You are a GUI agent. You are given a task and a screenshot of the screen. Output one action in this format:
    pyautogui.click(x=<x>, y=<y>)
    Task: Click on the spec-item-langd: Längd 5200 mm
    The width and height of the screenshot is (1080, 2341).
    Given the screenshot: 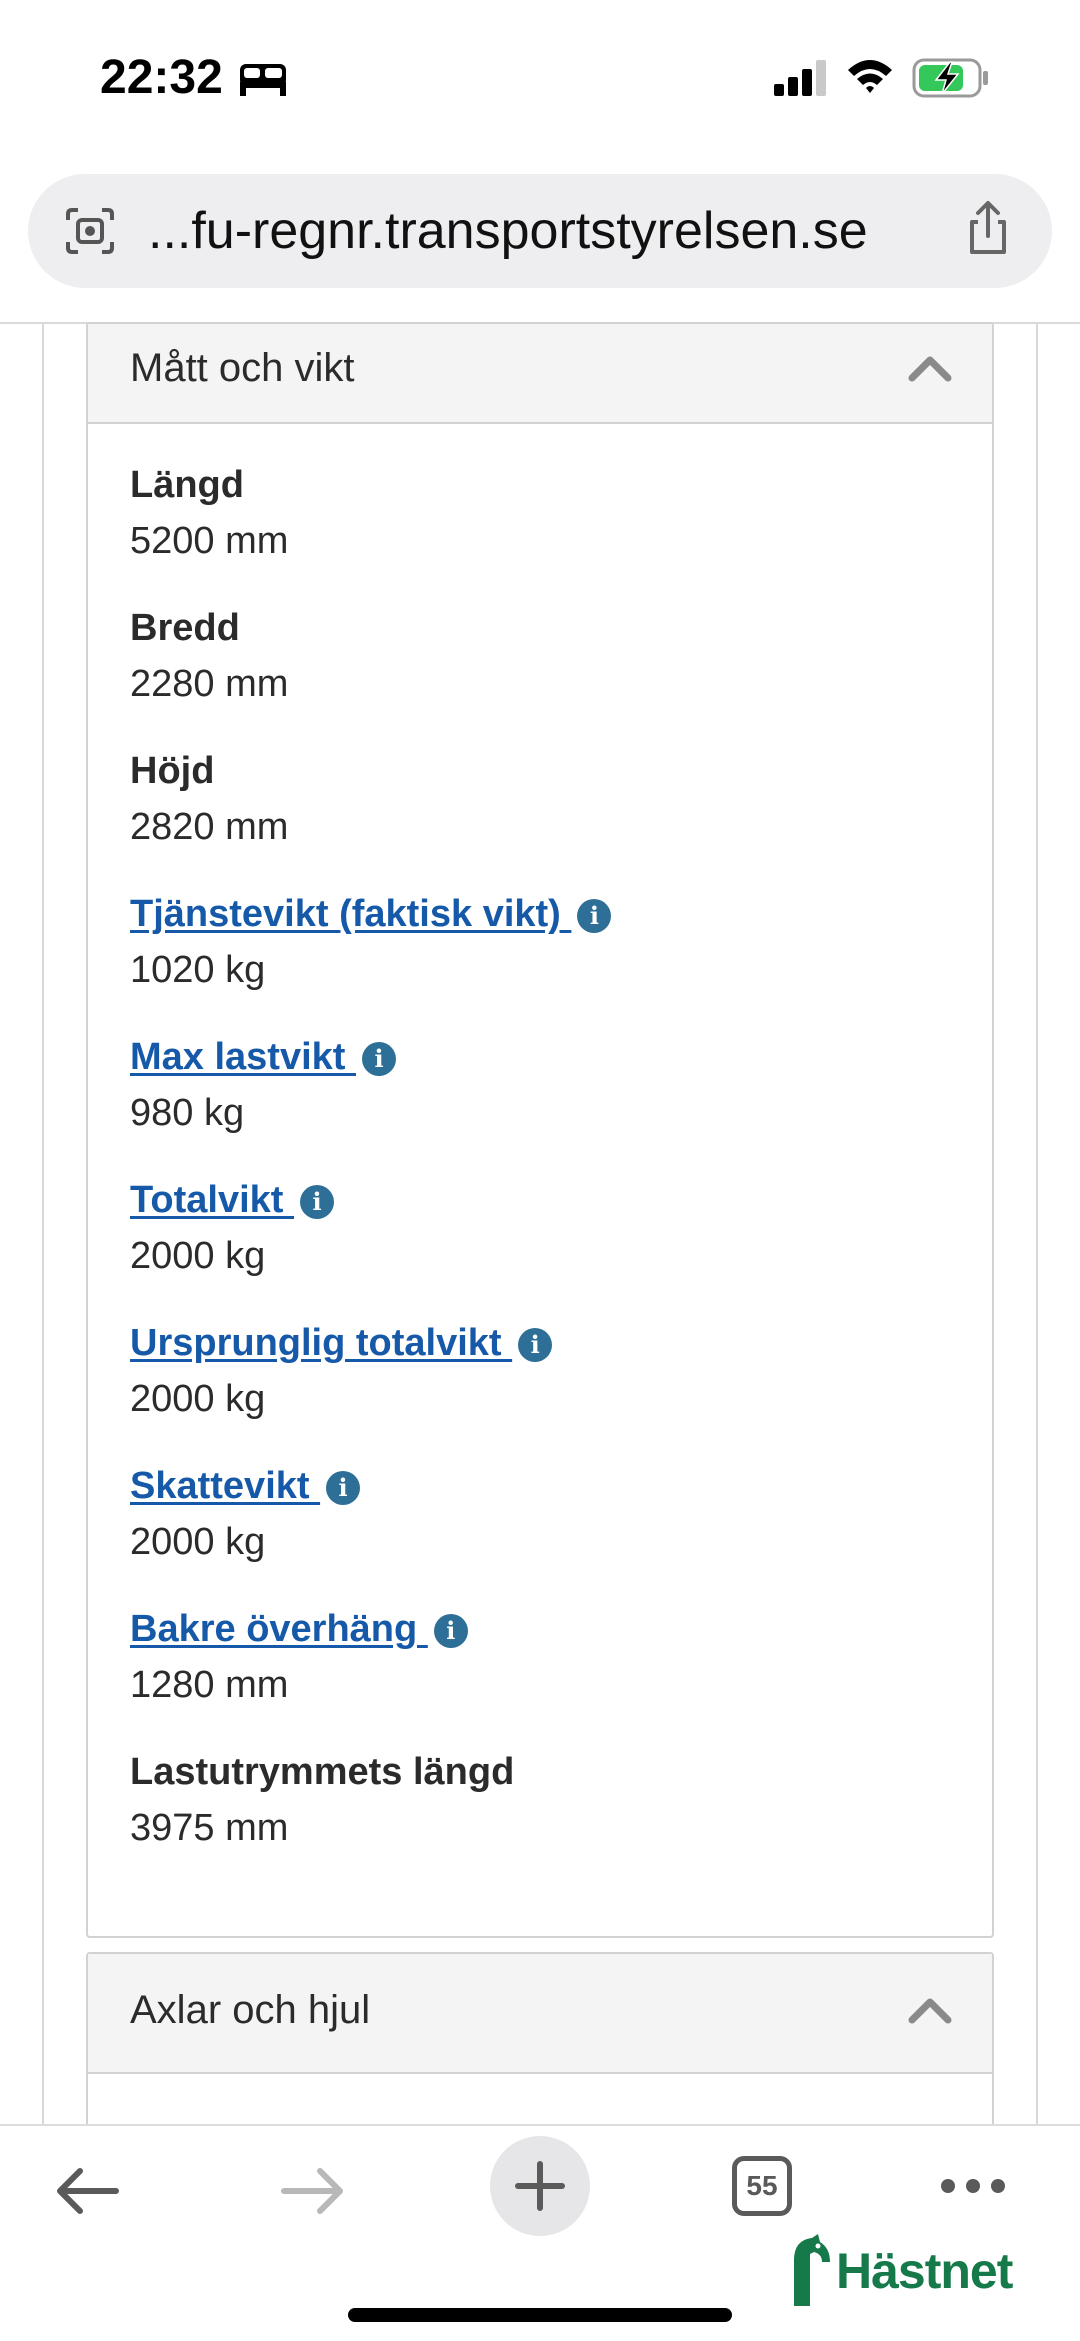 What is the action you would take?
    pyautogui.click(x=540, y=535)
    